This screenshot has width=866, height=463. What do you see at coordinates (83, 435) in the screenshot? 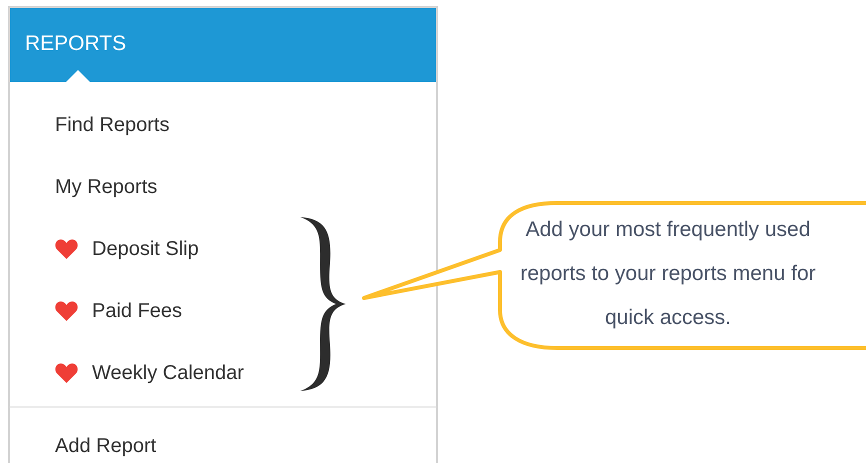
I see `menu-item: Add Report` at bounding box center [83, 435].